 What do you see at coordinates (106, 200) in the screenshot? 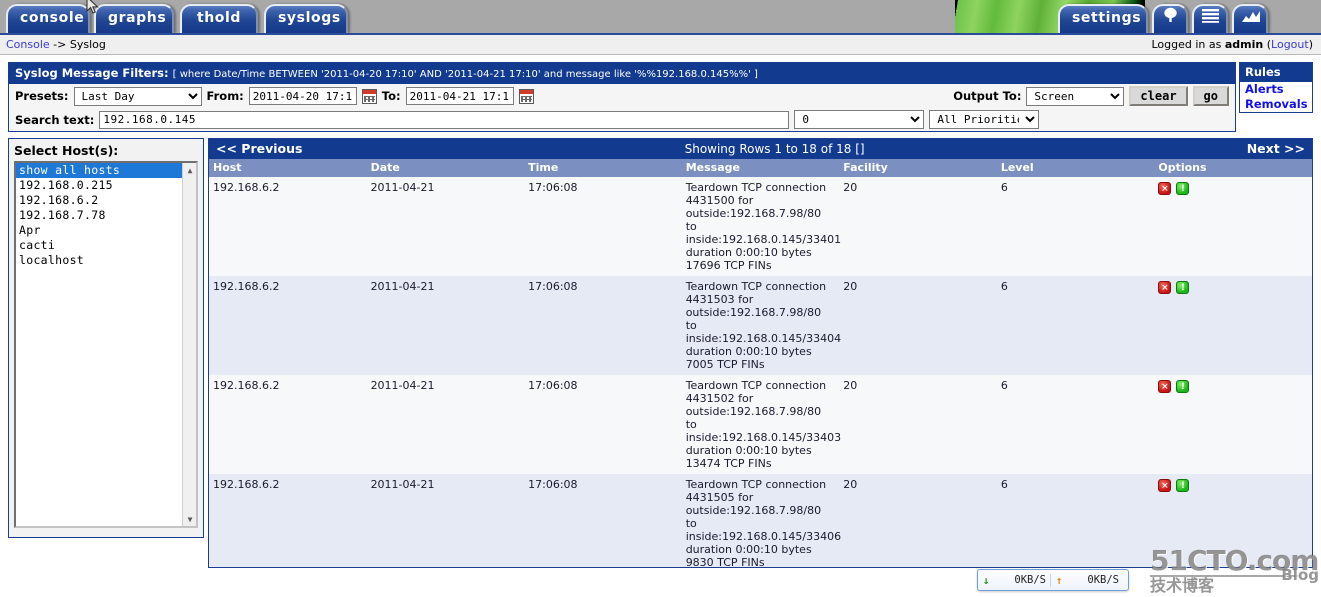
I see `host-option: 192.168.6.2` at bounding box center [106, 200].